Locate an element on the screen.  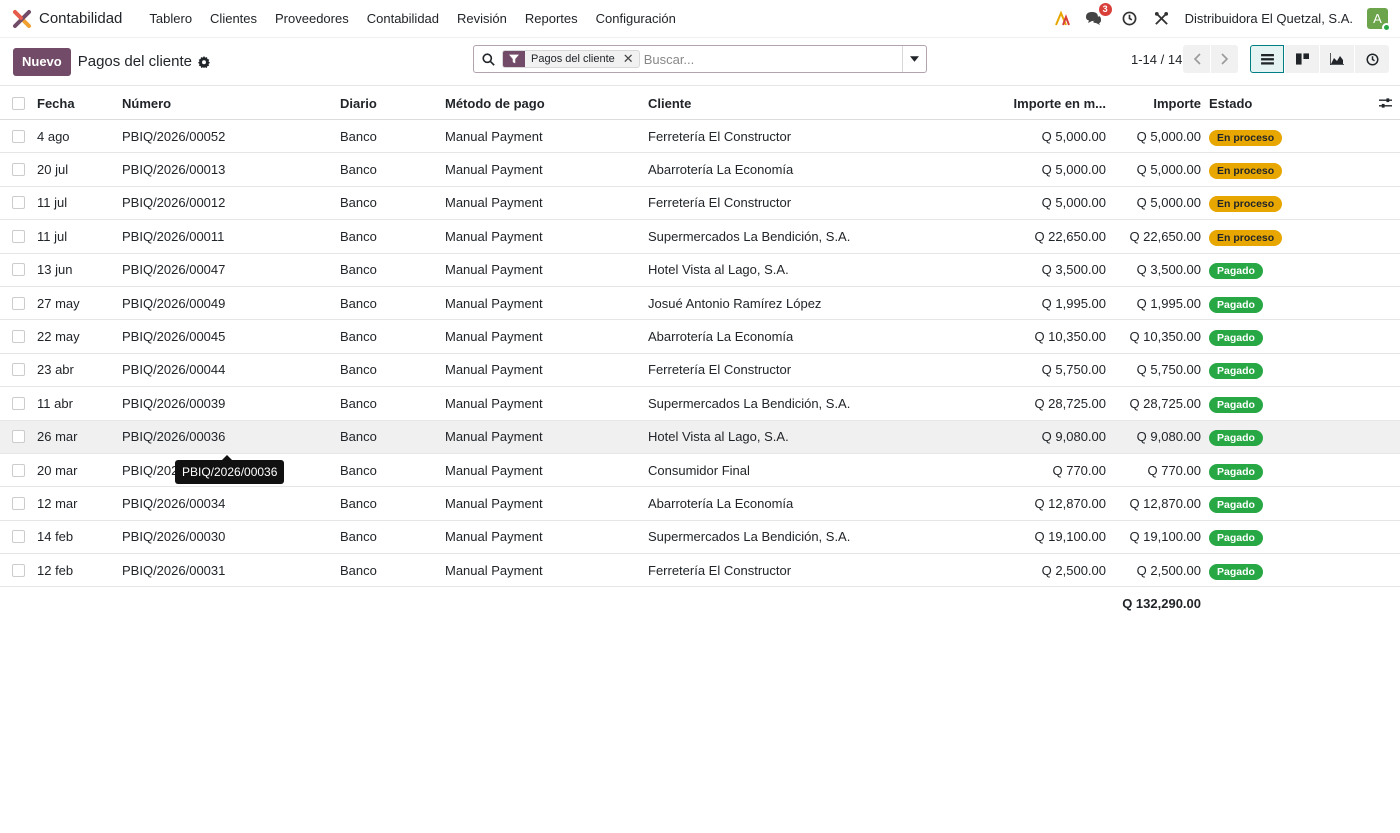
menu-item-reportes: Reportes is located at coordinates (551, 19).